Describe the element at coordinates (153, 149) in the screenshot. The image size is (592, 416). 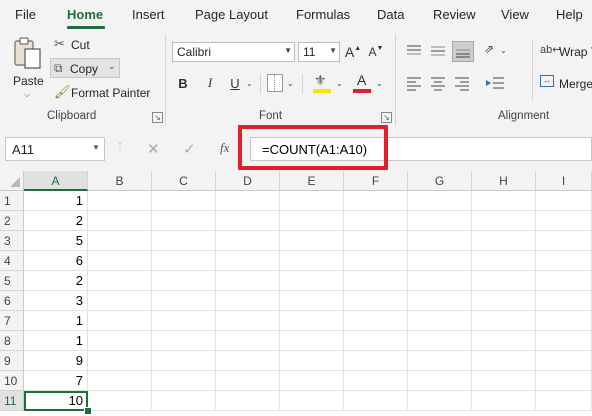
I see `cancel-icon: ✕` at that location.